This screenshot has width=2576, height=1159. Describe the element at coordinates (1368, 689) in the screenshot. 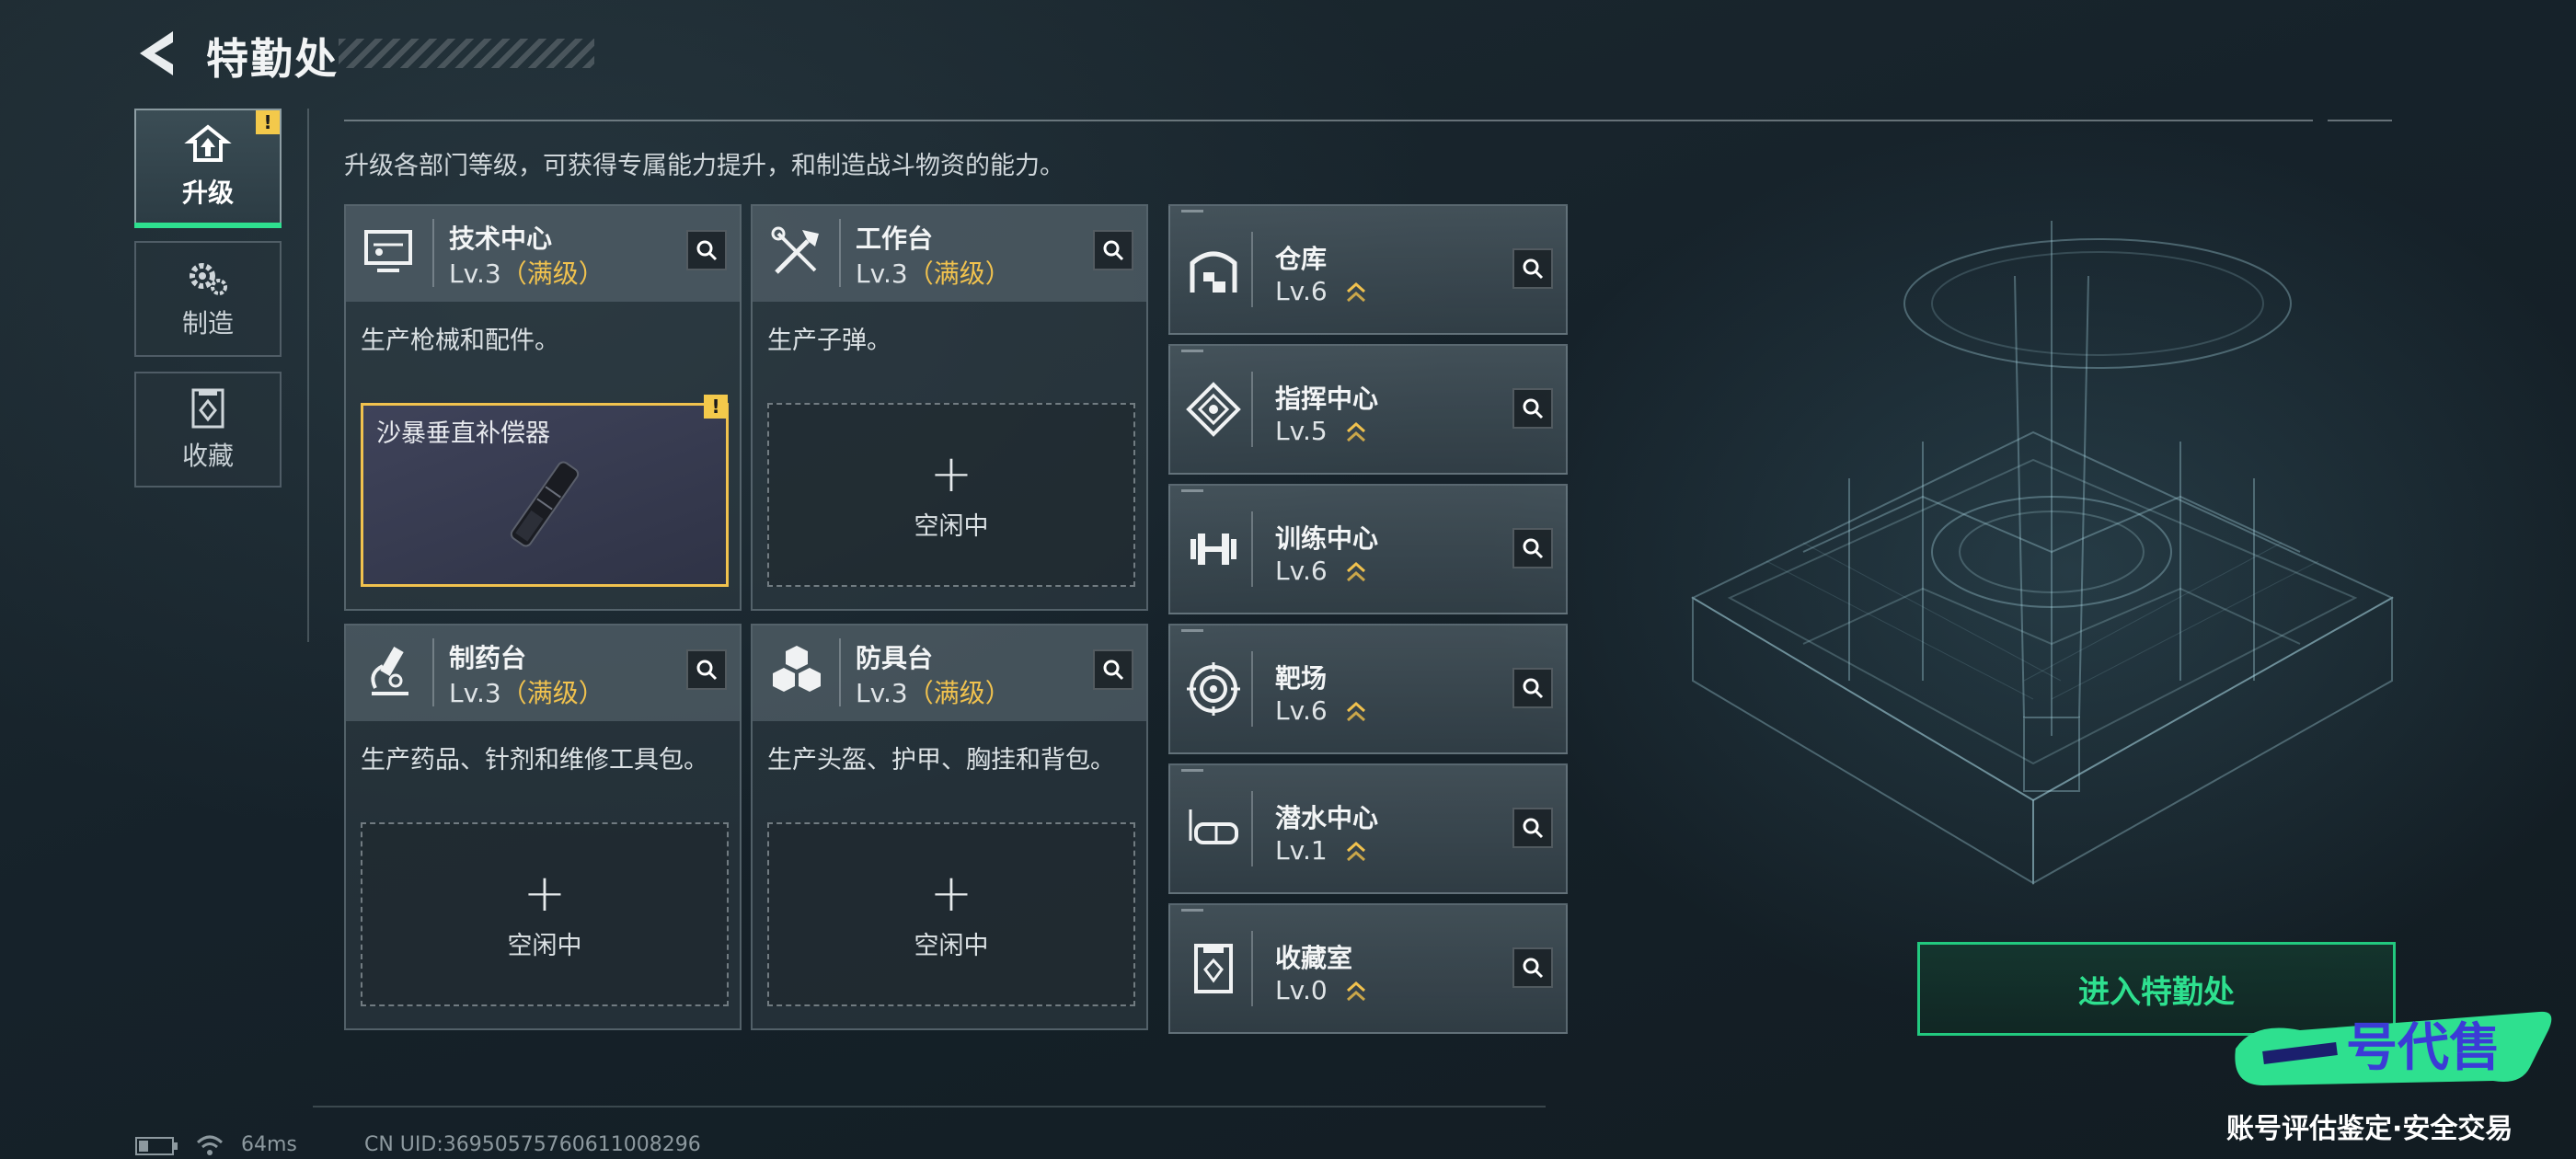

I see `facility-card-shooting-range: 靶场 Lv.6` at that location.